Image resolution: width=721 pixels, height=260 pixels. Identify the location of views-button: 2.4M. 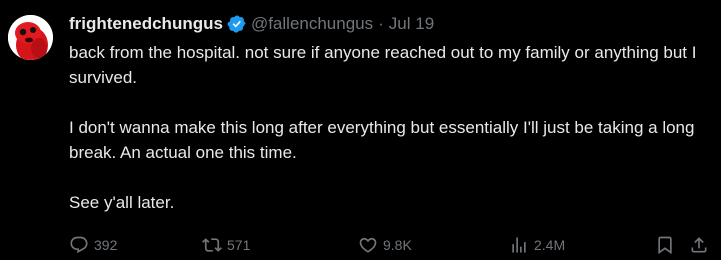
(537, 245).